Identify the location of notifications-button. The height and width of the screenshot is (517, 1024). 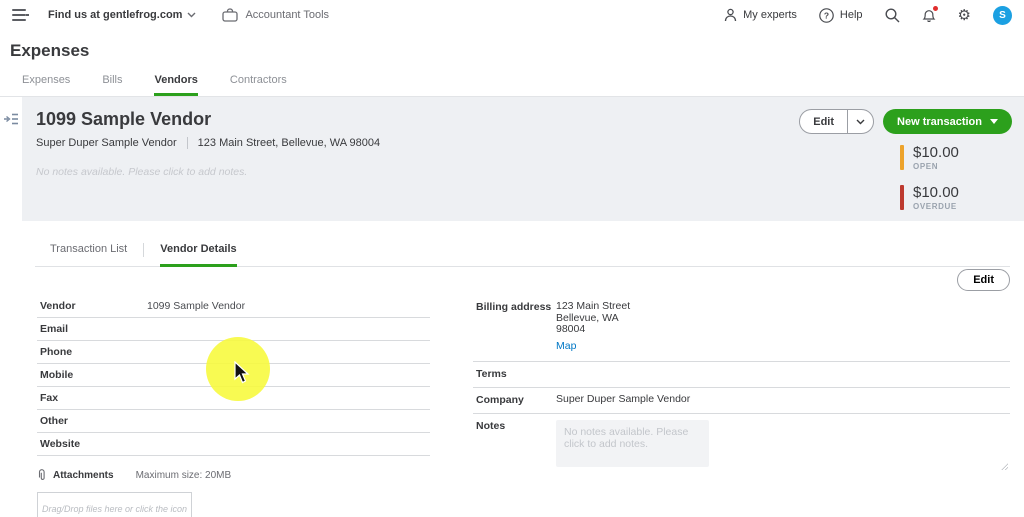
(930, 14).